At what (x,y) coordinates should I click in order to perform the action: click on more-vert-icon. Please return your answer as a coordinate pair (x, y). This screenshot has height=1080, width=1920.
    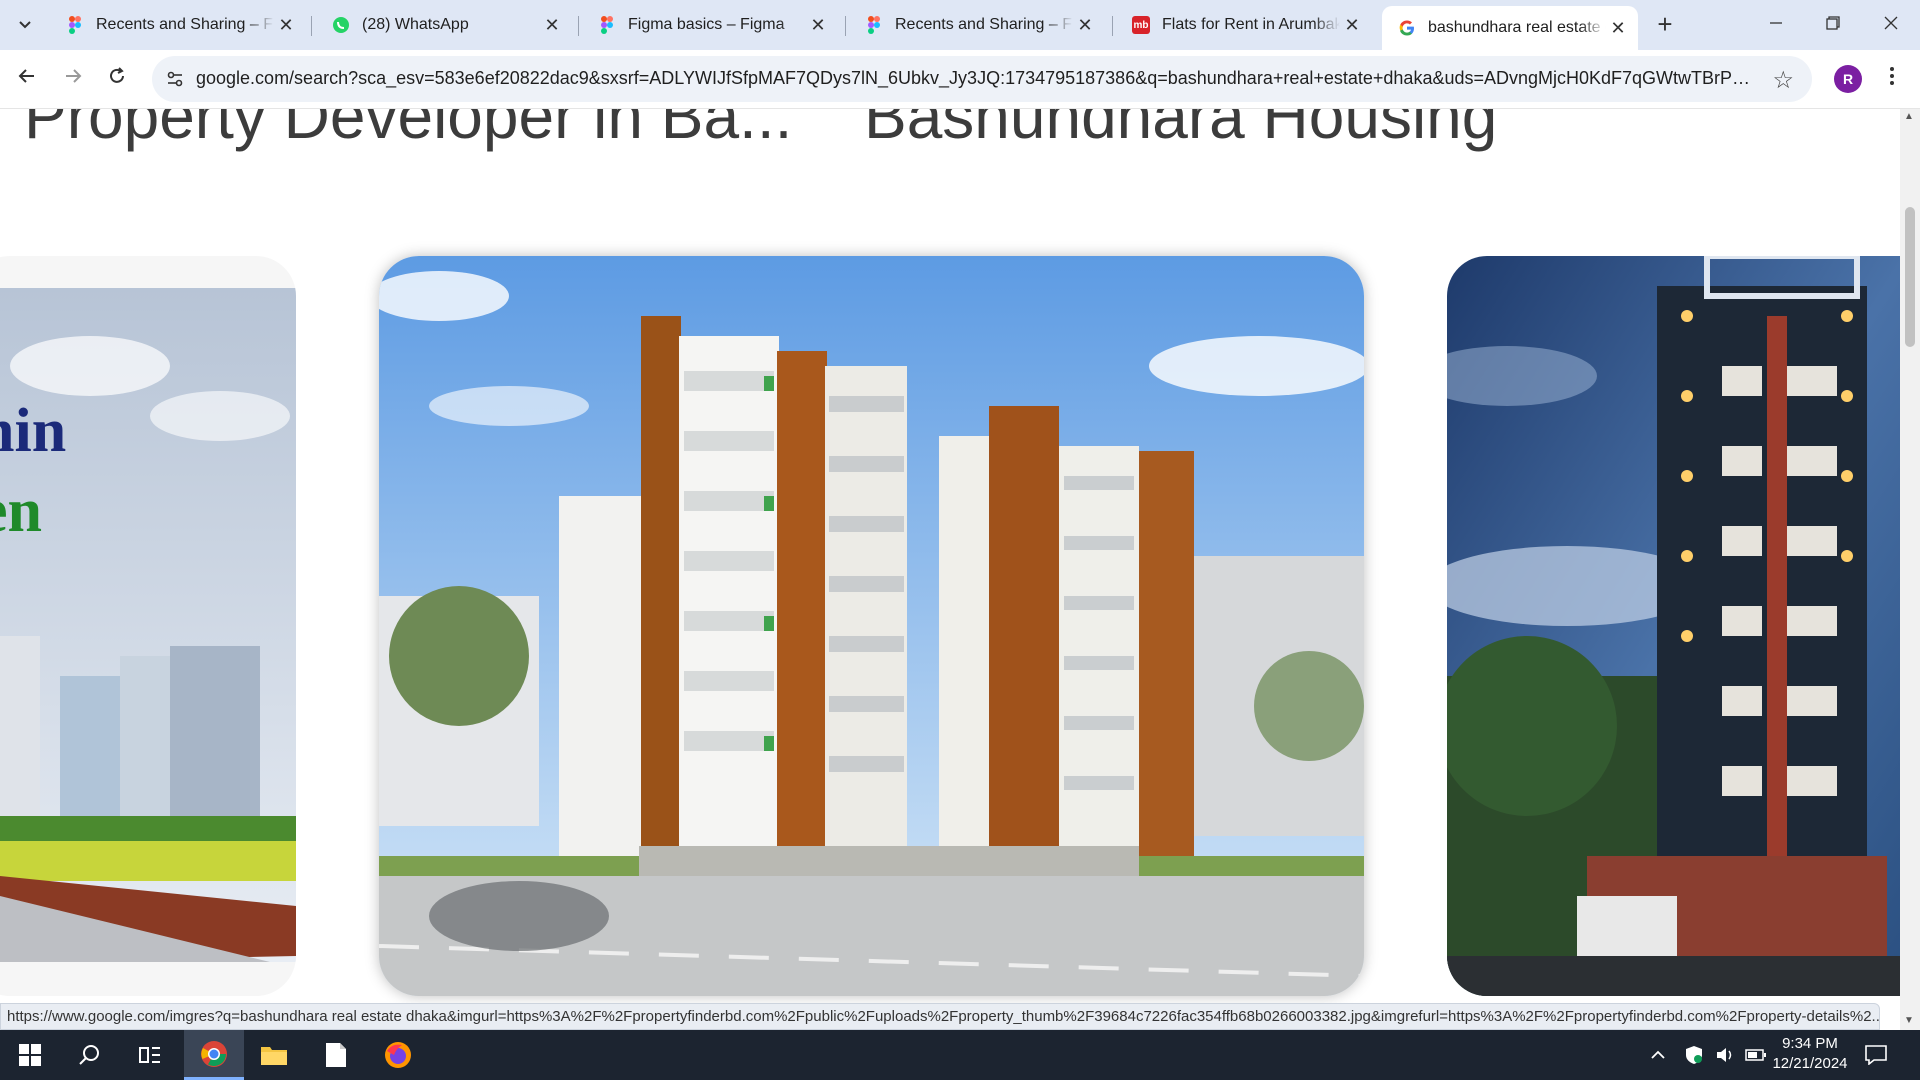
    Looking at the image, I should click on (1892, 76).